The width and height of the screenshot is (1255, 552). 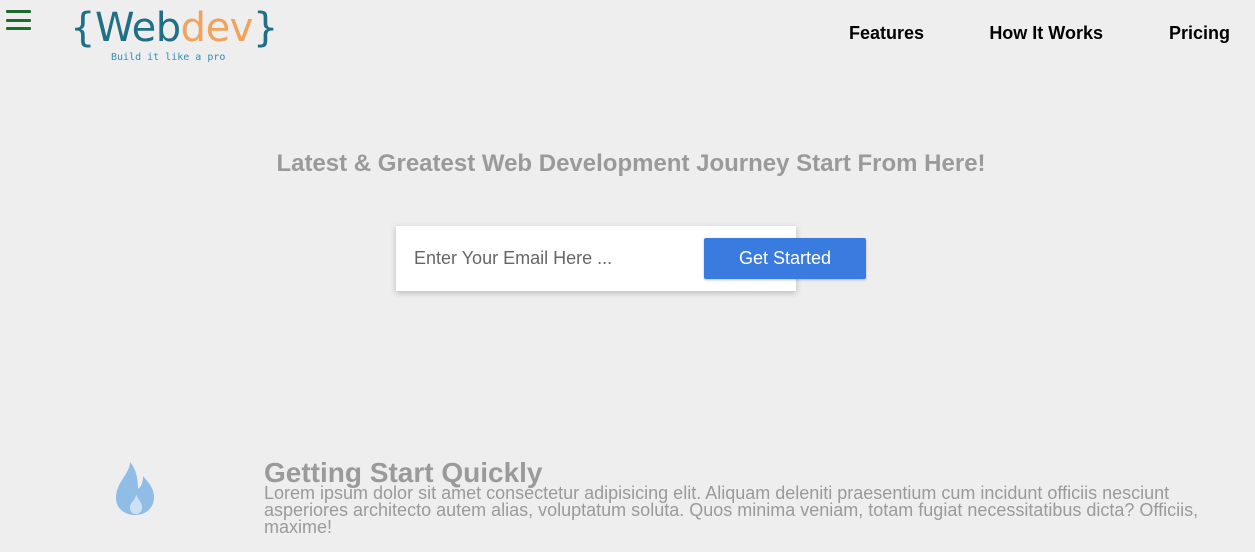 What do you see at coordinates (135, 488) in the screenshot?
I see `fire-icon` at bounding box center [135, 488].